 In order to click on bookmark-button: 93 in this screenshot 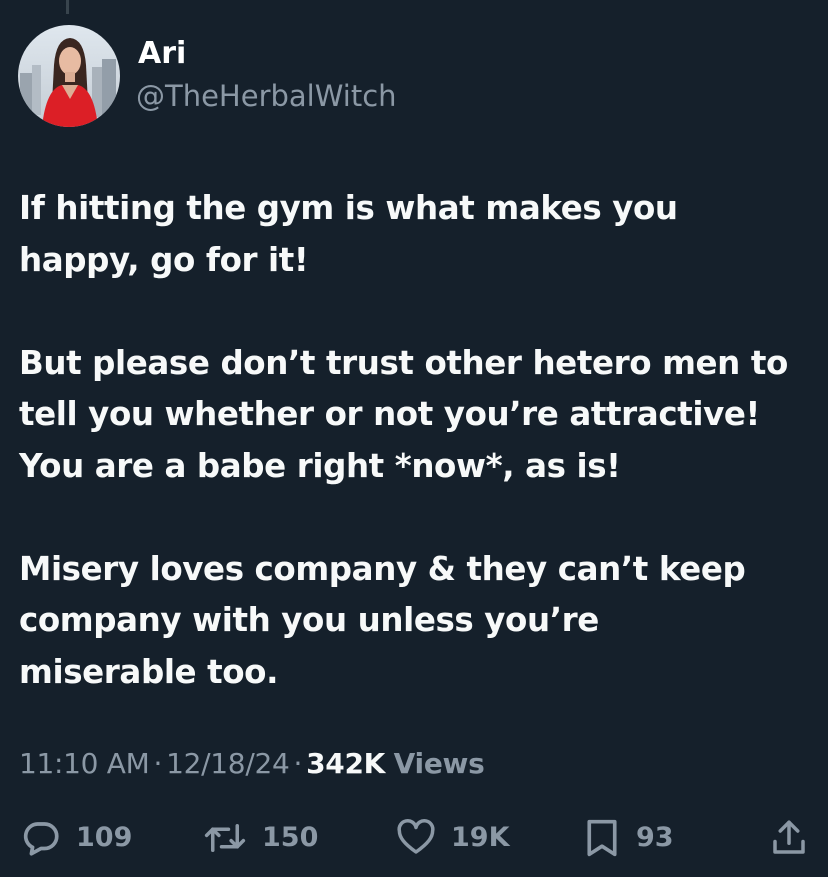, I will do `click(628, 838)`.